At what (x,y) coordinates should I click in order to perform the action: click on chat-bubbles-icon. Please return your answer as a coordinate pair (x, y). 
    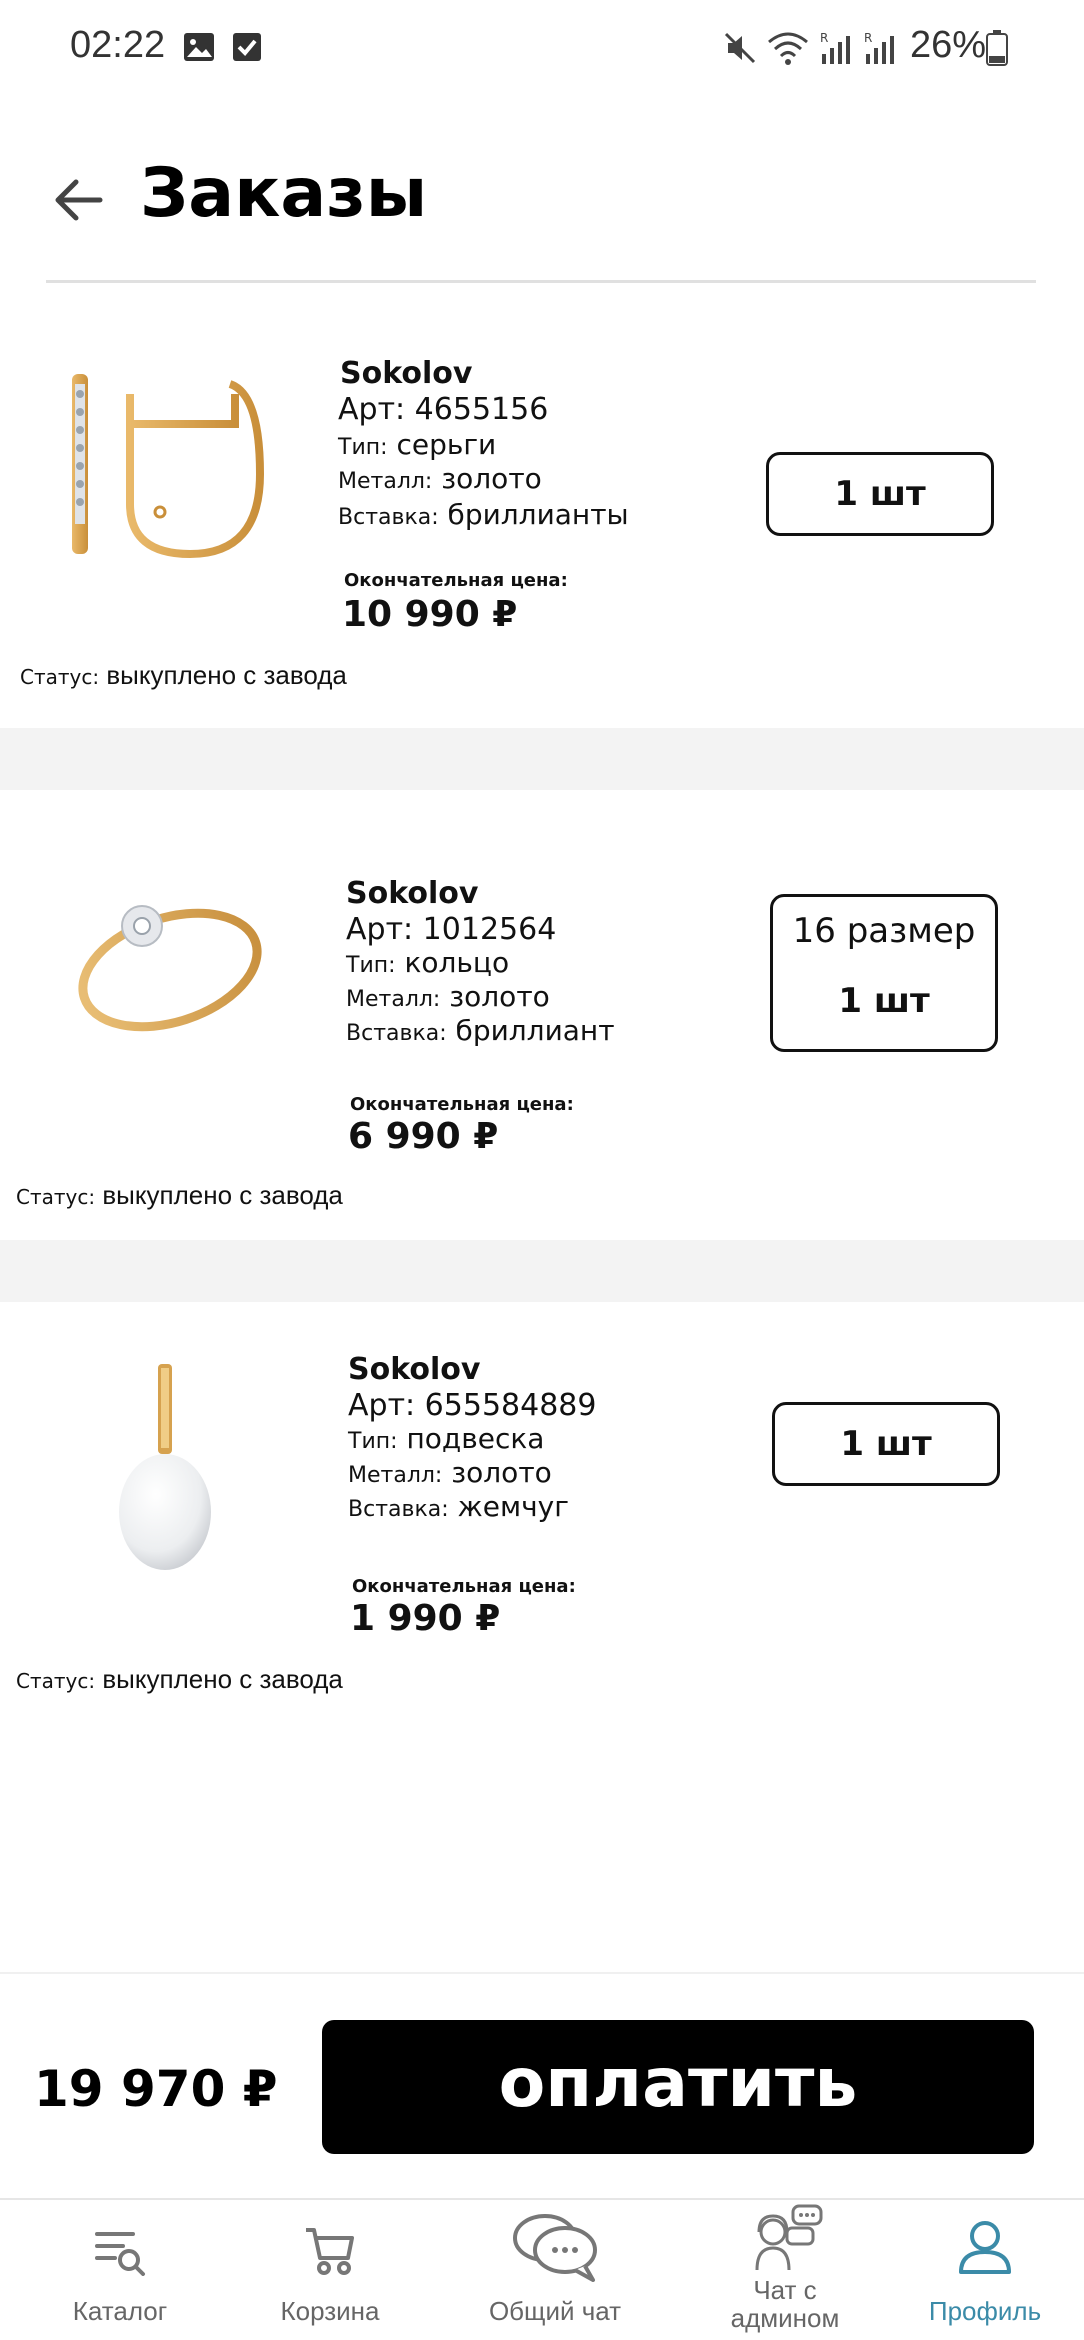
    Looking at the image, I should click on (555, 2248).